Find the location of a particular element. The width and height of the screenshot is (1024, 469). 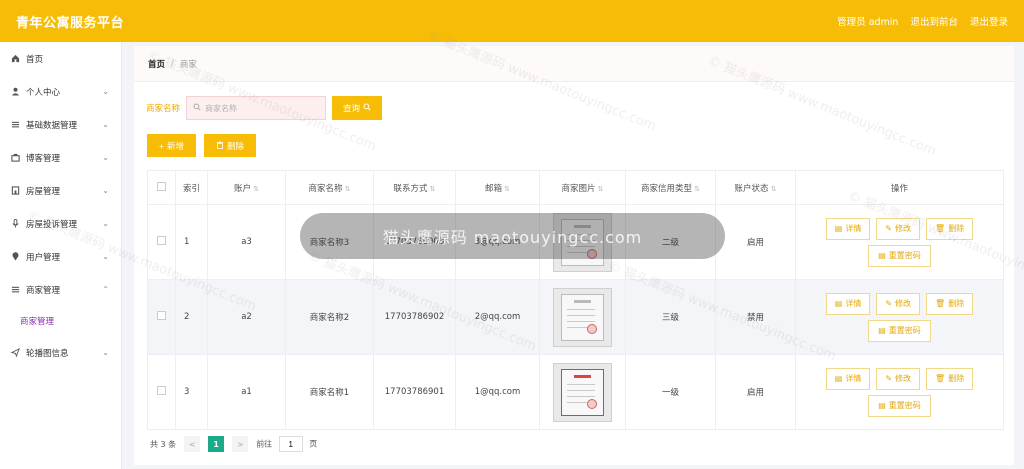

cell-email: 1@qq.com is located at coordinates (497, 392).